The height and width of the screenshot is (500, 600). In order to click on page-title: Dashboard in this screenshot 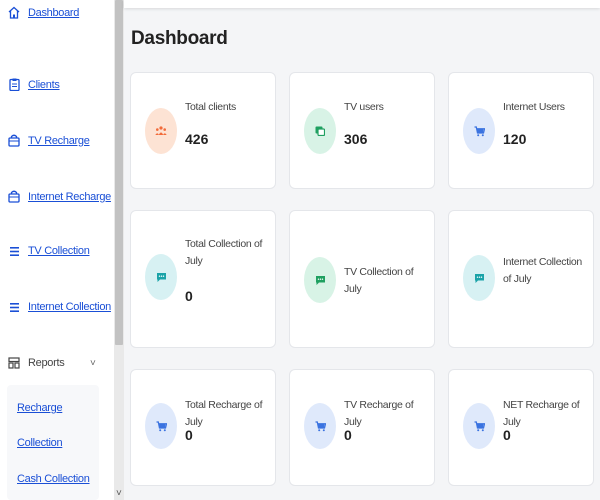, I will do `click(179, 38)`.